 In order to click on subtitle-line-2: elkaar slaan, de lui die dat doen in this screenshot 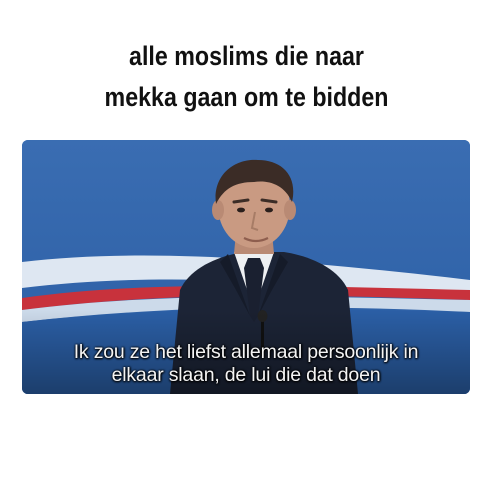, I will do `click(246, 375)`.